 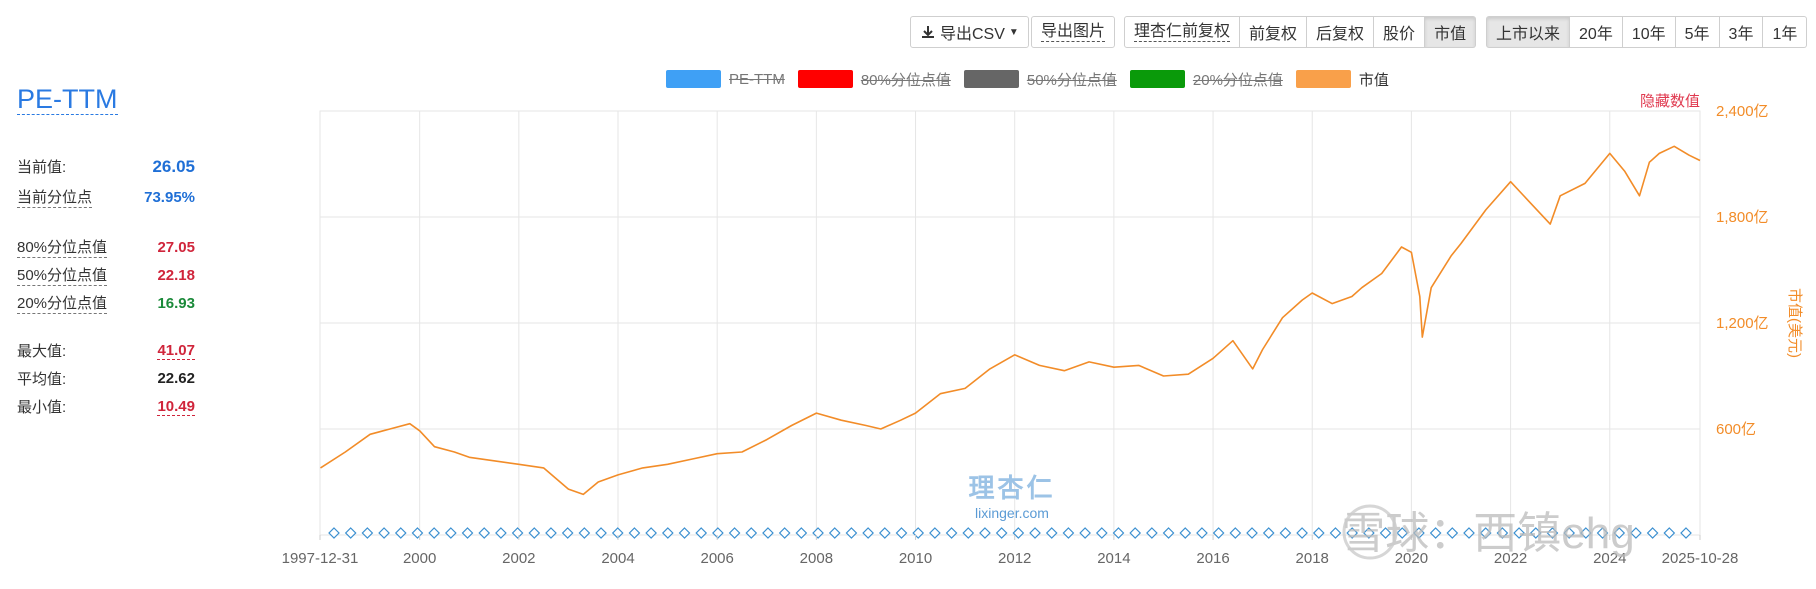 I want to click on x-tick-label: 2014, so click(x=1113, y=558).